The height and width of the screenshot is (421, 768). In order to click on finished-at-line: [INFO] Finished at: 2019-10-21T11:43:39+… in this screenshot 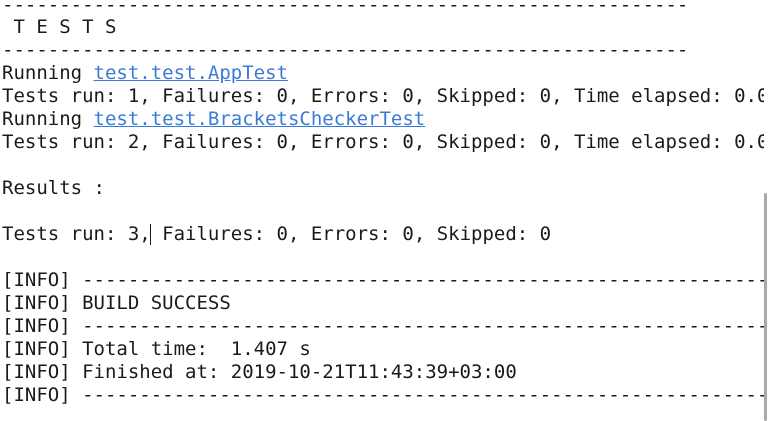, I will do `click(259, 372)`.